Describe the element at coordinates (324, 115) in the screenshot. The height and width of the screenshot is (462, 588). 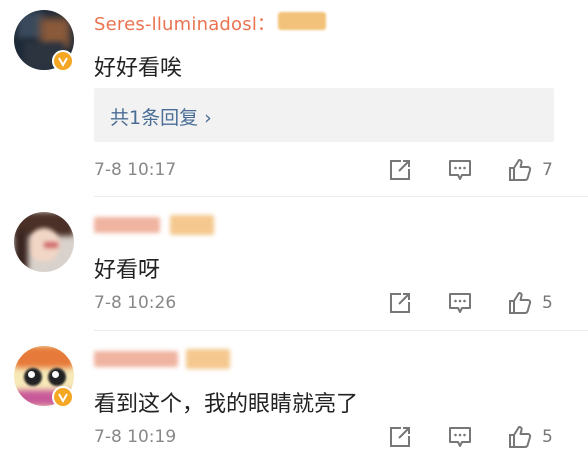
I see `replies-box: 共1条回复 ›` at that location.